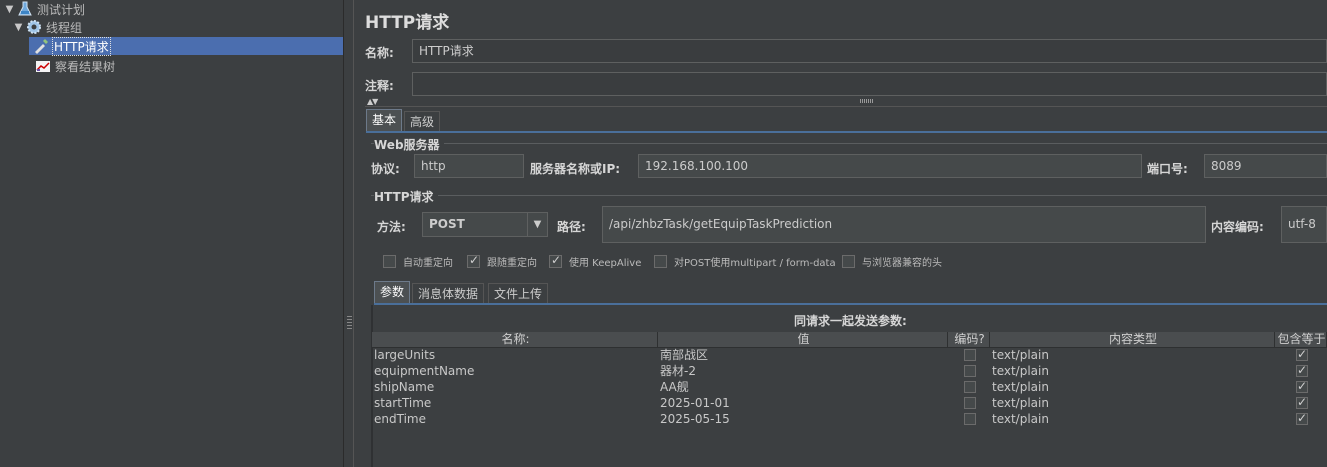  I want to click on column-header-content-type: 内容类型, so click(1132, 340).